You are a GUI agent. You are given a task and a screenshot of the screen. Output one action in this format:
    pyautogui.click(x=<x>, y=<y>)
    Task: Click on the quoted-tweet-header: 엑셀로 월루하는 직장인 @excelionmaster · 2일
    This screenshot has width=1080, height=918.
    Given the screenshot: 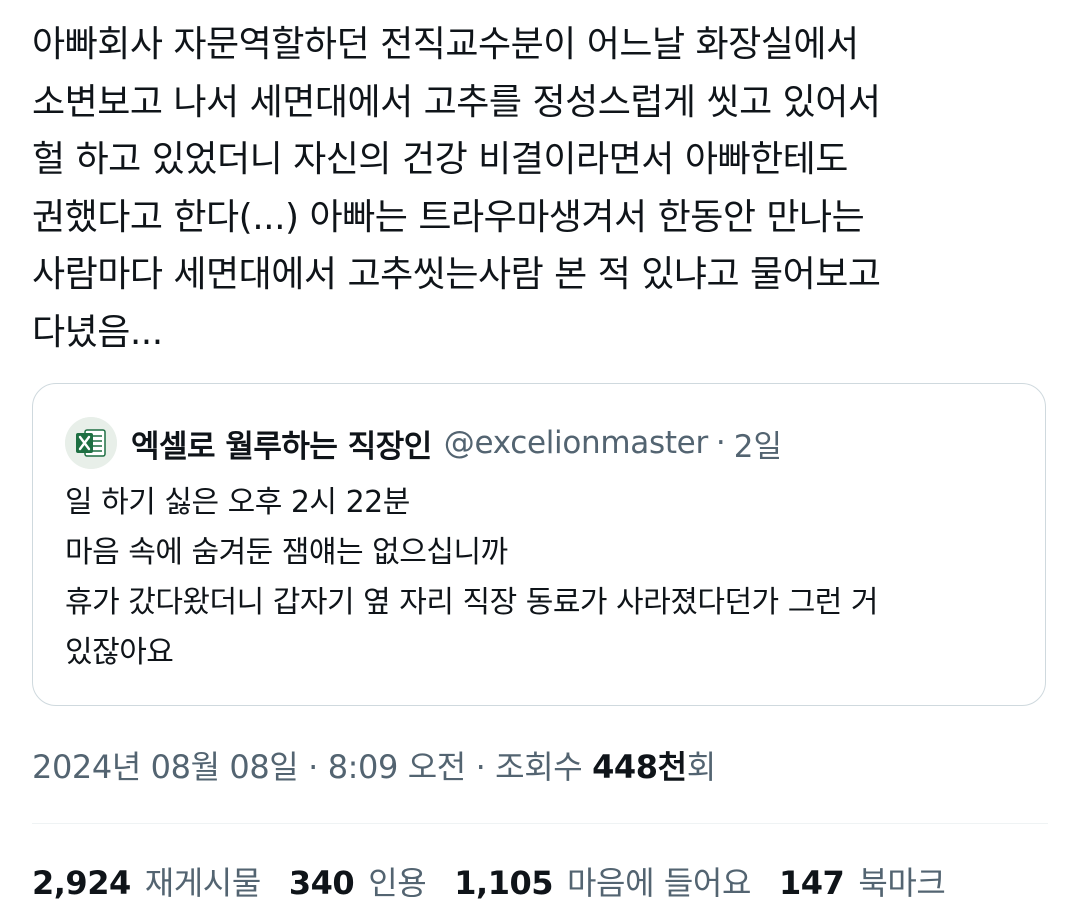 What is the action you would take?
    pyautogui.click(x=423, y=443)
    